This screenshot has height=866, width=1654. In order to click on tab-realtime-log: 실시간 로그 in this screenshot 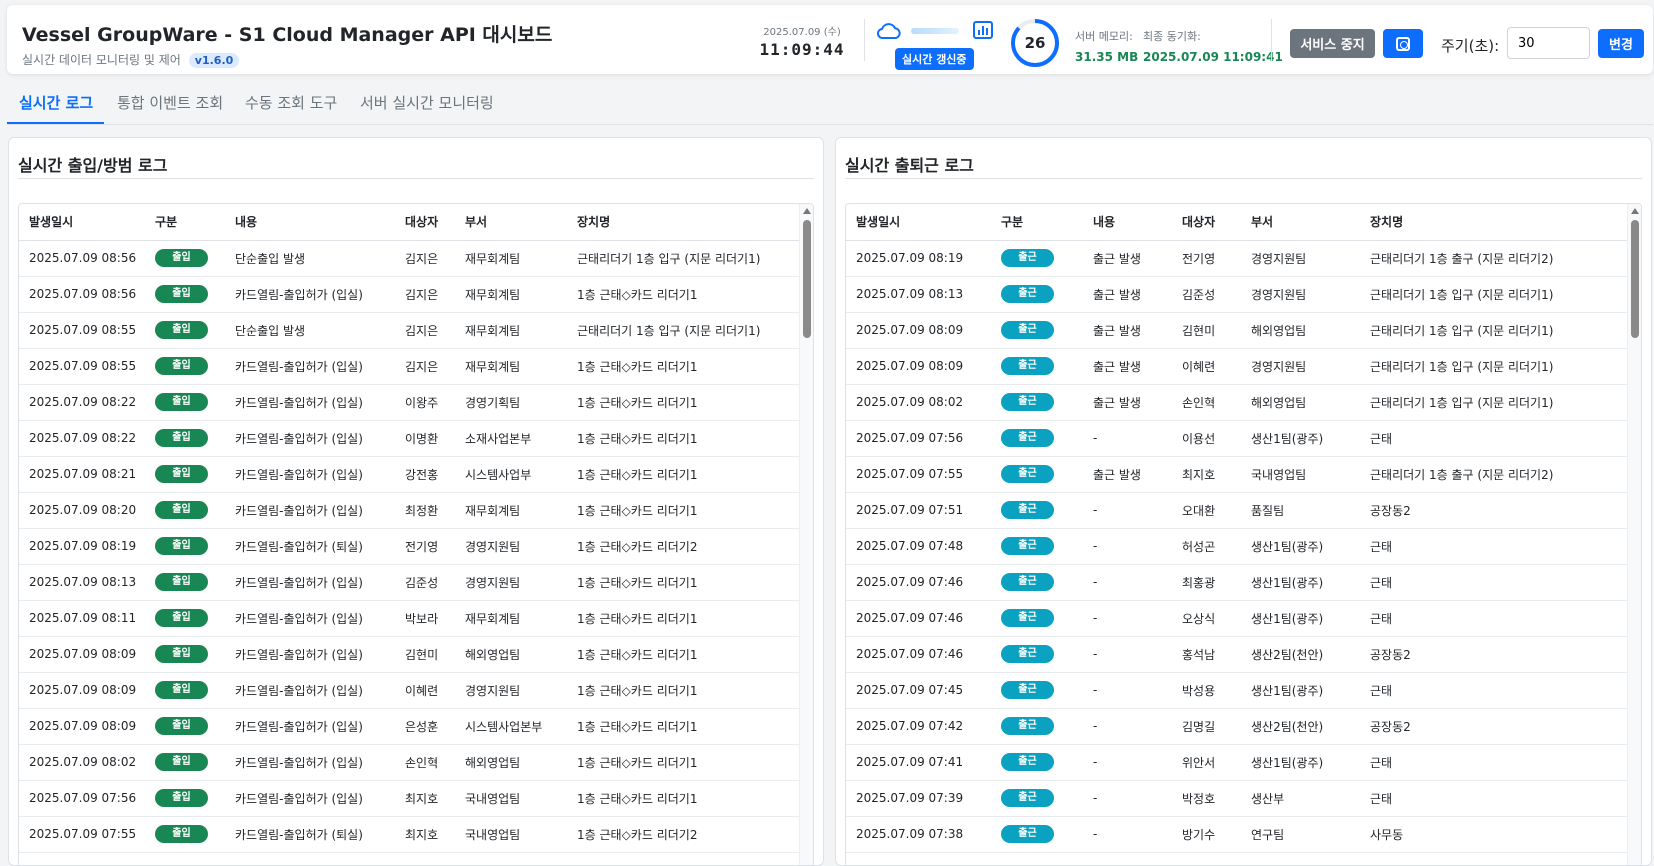, I will do `click(56, 102)`.